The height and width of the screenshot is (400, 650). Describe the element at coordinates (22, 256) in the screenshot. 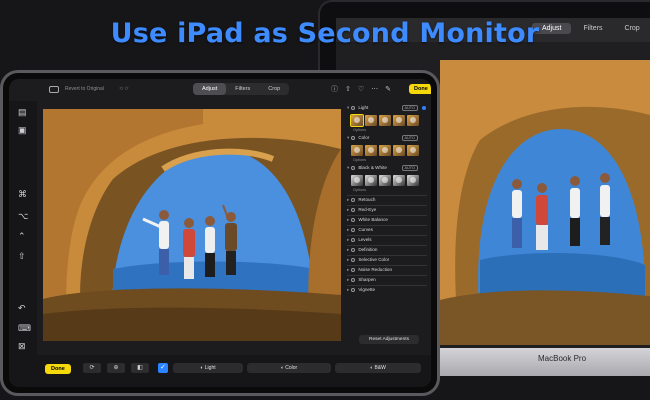

I see `shift-icon: ⇧` at that location.